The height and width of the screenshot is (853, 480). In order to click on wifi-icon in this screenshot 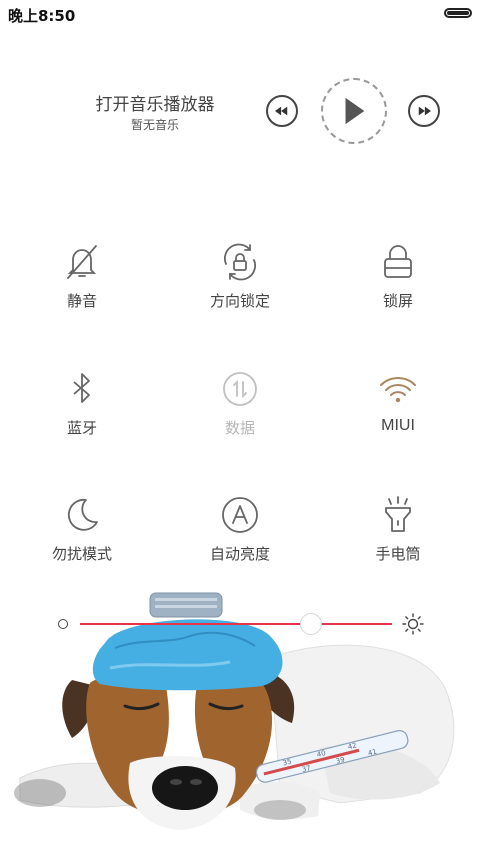, I will do `click(398, 389)`.